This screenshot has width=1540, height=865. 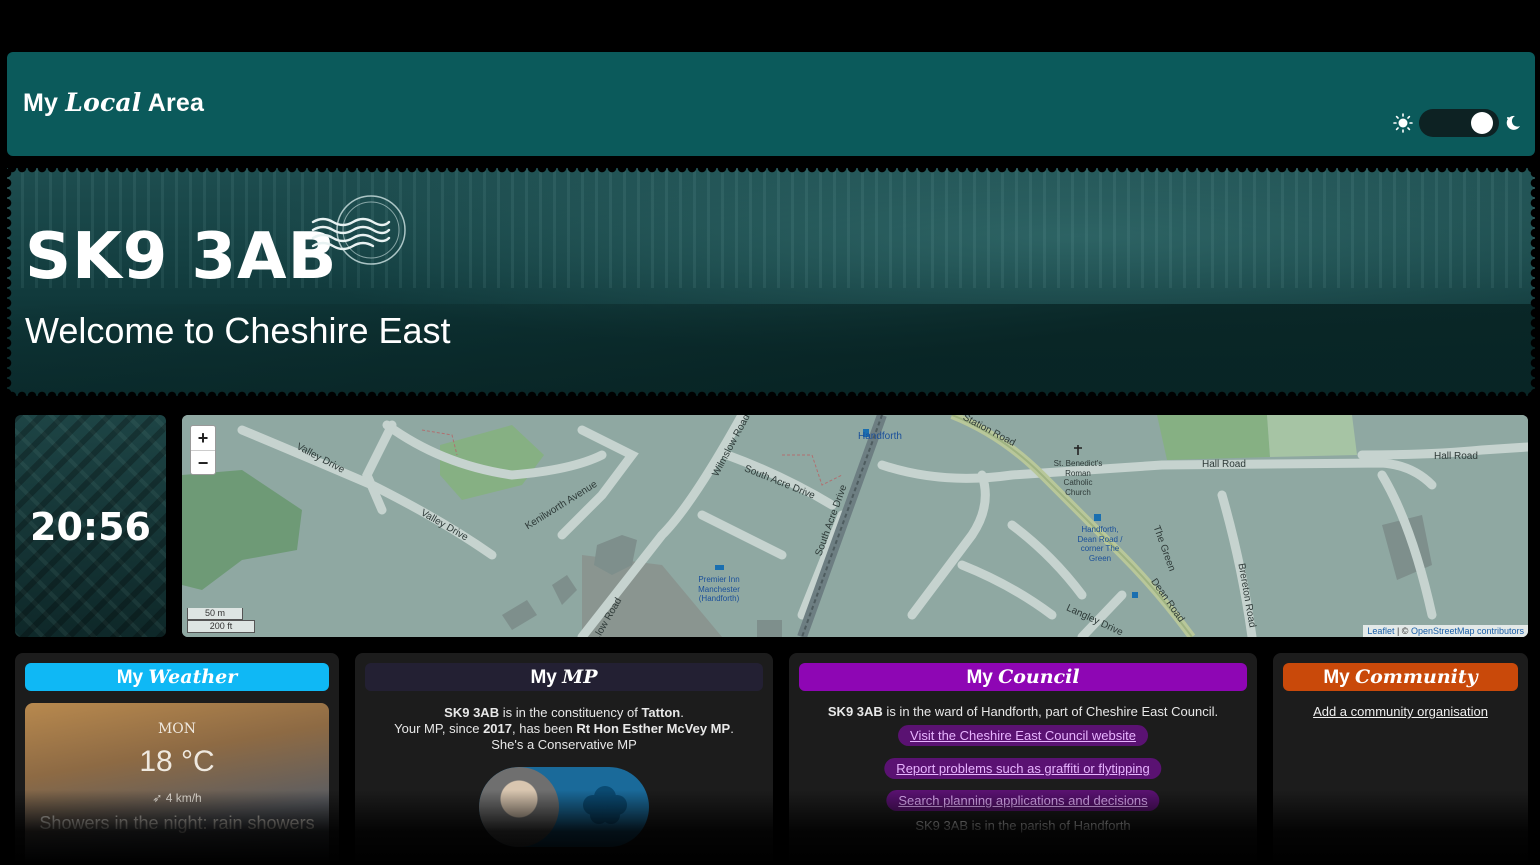 I want to click on mp-text: Your MP, since, so click(x=439, y=728).